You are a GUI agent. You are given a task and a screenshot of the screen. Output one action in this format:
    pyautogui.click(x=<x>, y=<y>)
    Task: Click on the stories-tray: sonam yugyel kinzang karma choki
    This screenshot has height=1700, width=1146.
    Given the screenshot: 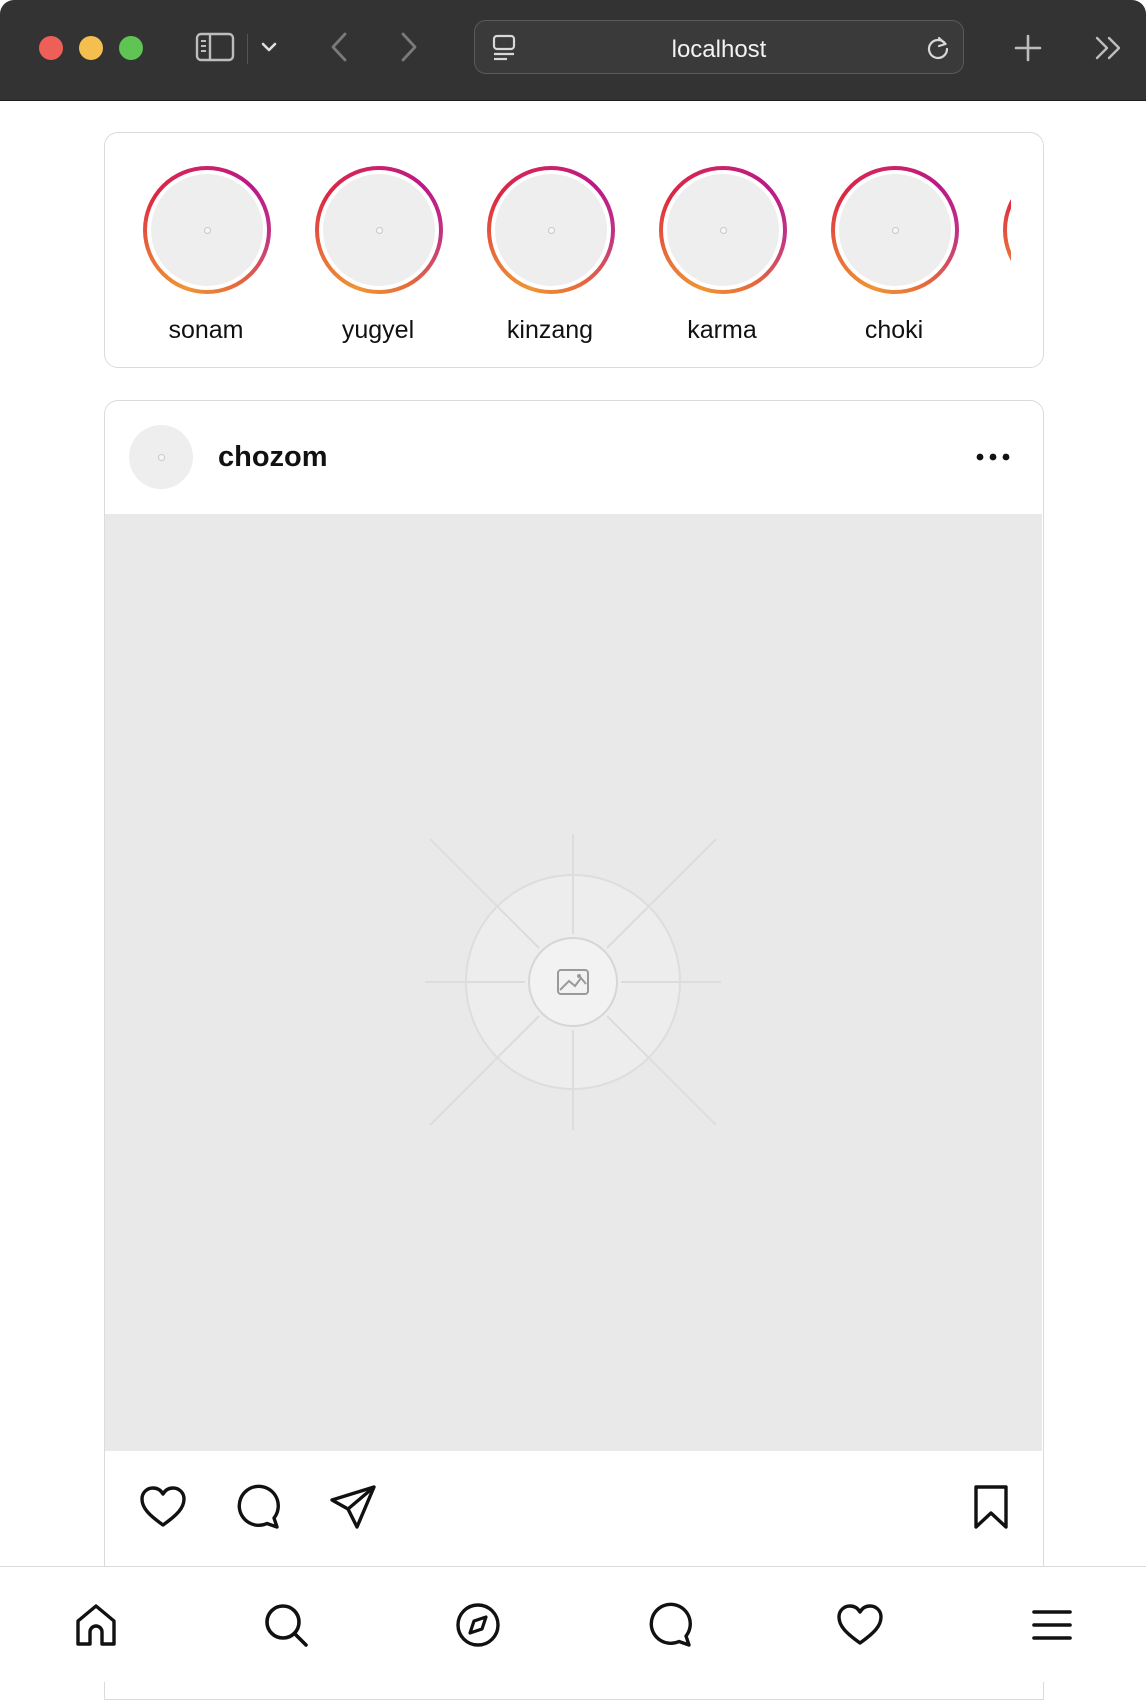 What is the action you would take?
    pyautogui.click(x=574, y=250)
    